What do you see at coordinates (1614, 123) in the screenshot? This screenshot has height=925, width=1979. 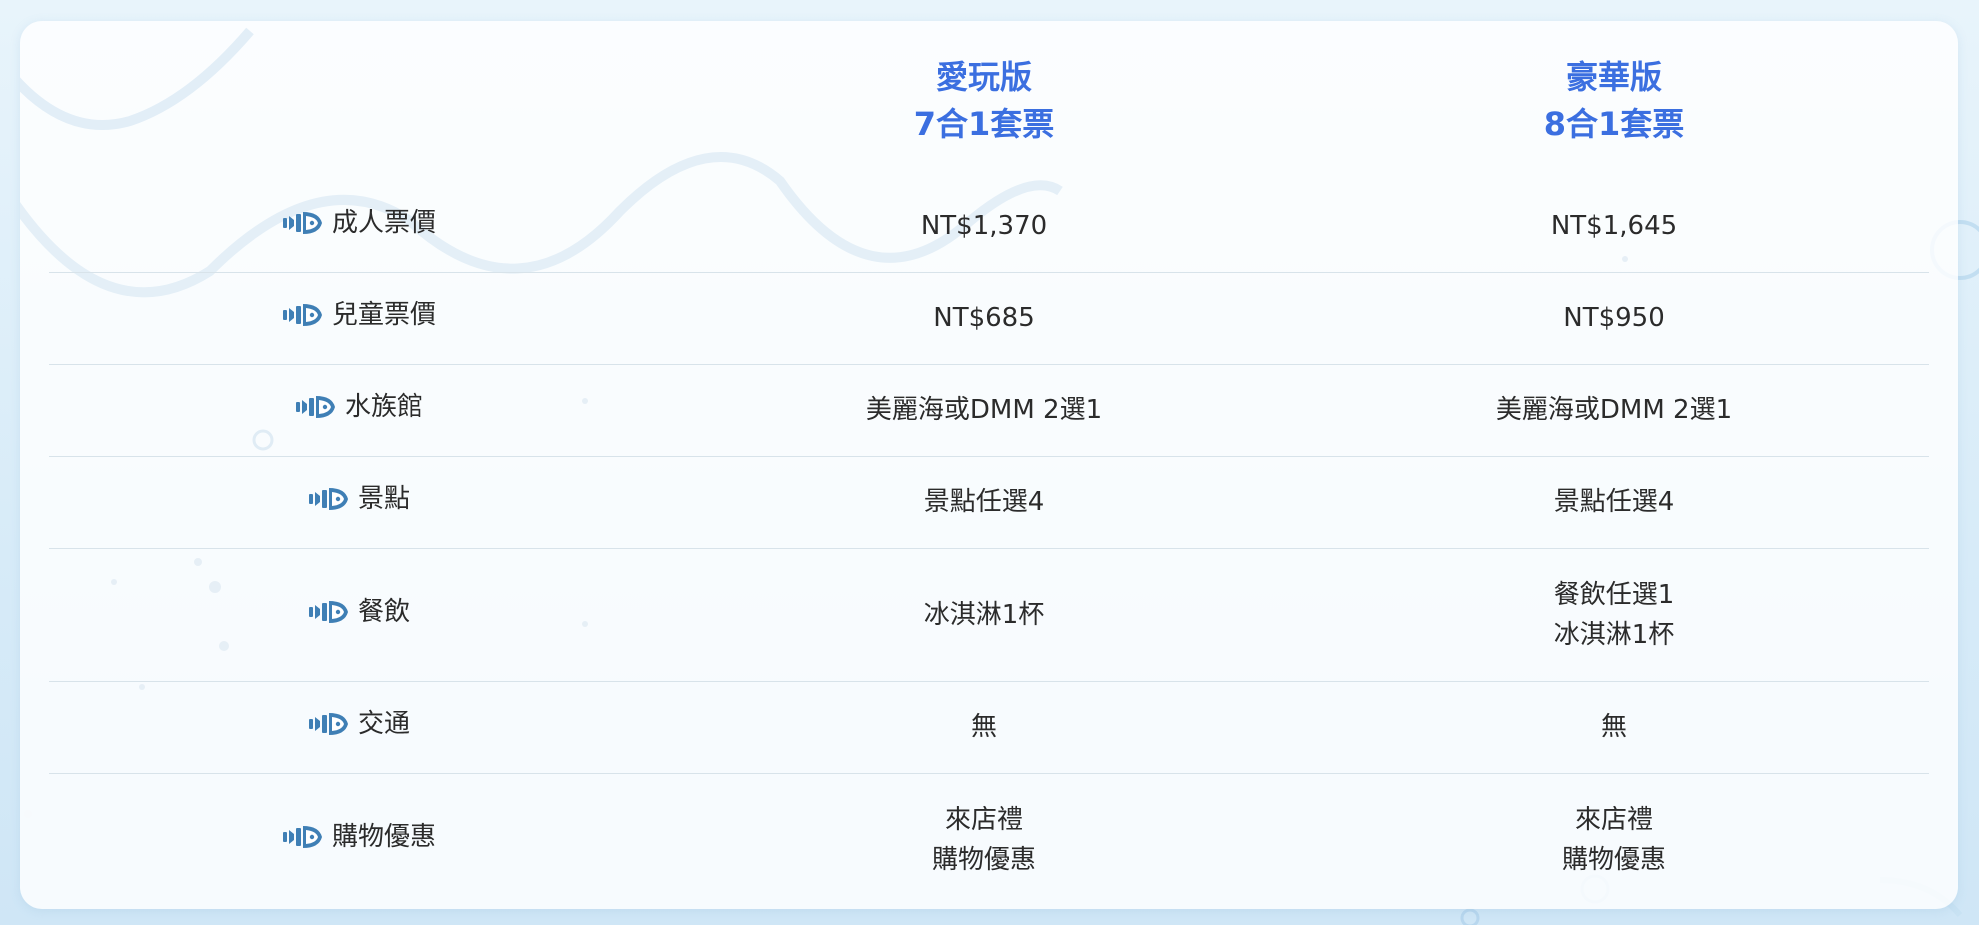 I see `plan-subtitle: 8合1套票` at bounding box center [1614, 123].